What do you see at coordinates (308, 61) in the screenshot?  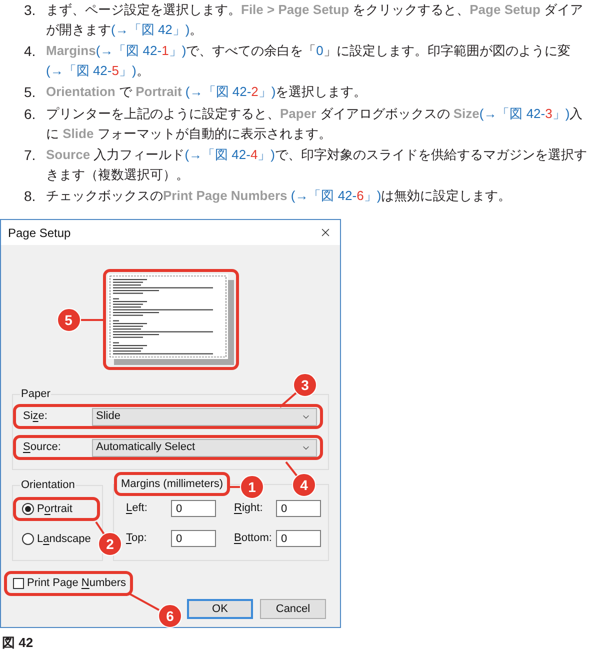 I see `step-text: Margins(→「図 42-1」)で、すべての余白を「0」に設定します。印字範囲が図のように変 (→「図 42-5」)。` at bounding box center [308, 61].